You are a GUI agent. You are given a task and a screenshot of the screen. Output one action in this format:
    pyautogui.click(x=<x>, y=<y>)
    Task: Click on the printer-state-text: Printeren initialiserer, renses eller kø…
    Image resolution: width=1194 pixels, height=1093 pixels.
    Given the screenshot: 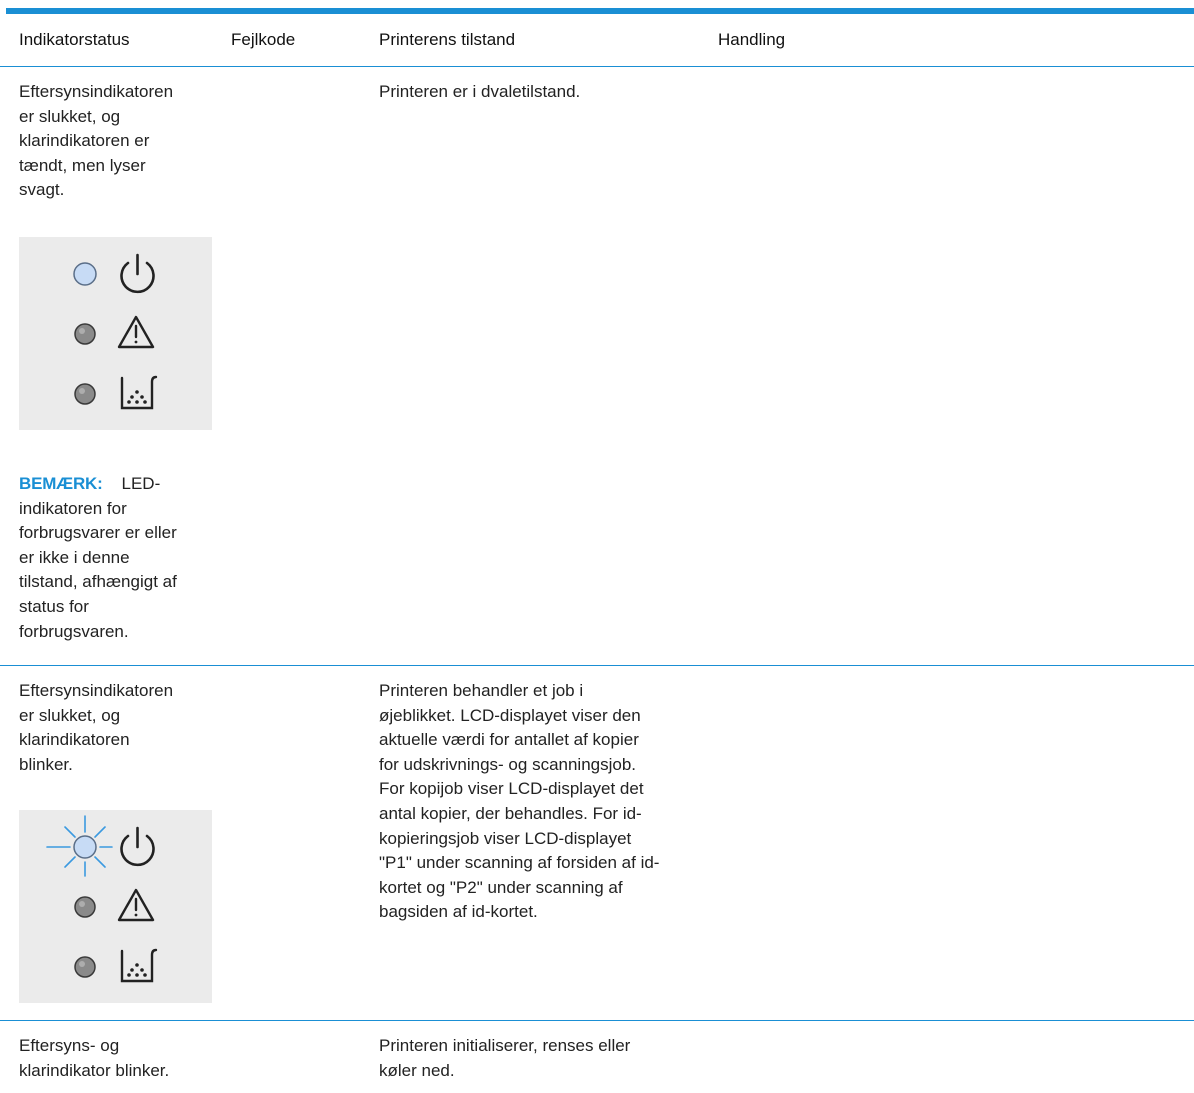 What is the action you would take?
    pyautogui.click(x=505, y=1058)
    